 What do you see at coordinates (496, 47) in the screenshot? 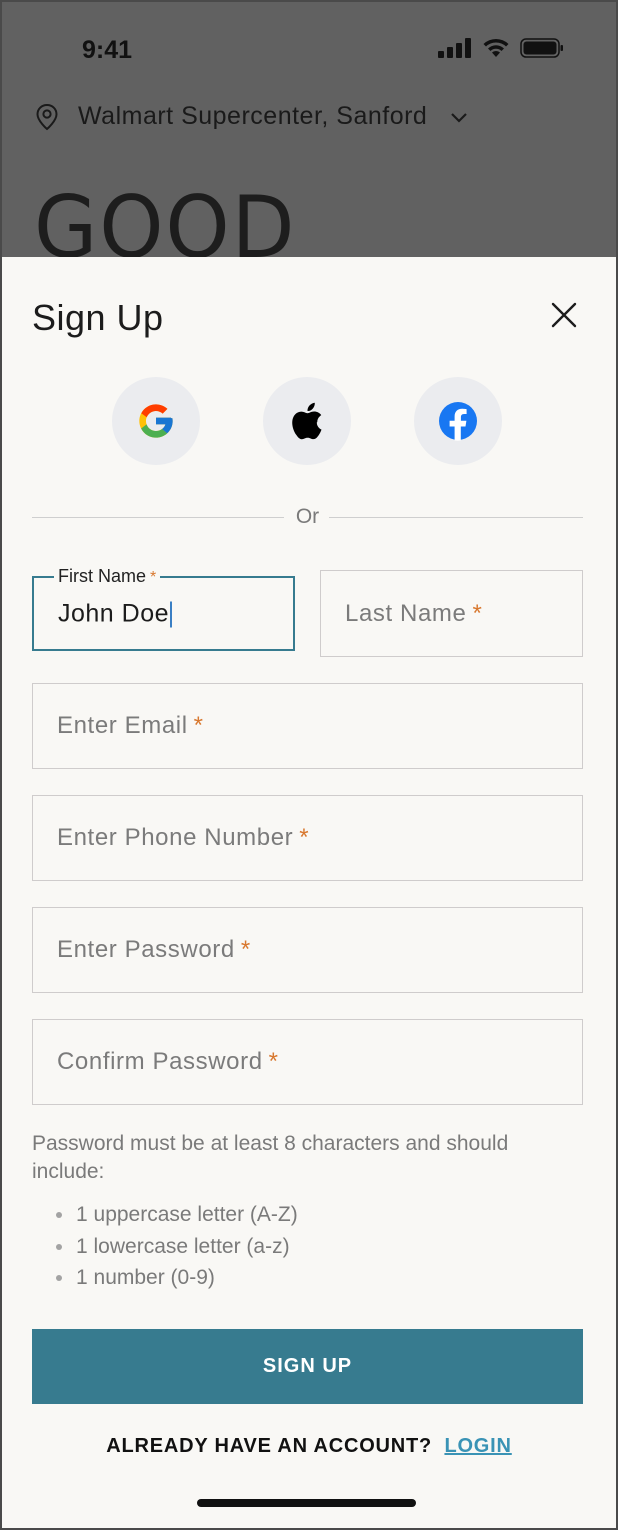
I see `wifi-icon` at bounding box center [496, 47].